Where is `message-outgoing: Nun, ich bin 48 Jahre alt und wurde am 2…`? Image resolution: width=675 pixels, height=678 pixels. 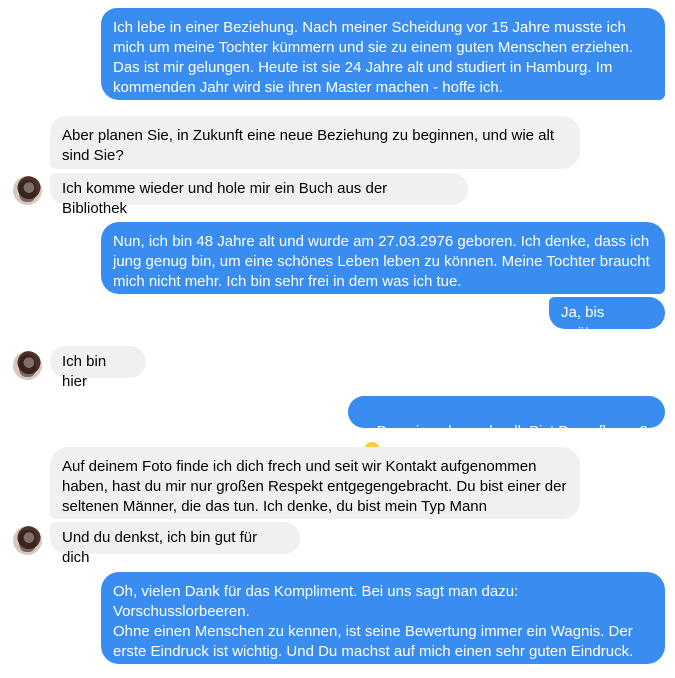 message-outgoing: Nun, ich bin 48 Jahre alt und wurde am 2… is located at coordinates (383, 258).